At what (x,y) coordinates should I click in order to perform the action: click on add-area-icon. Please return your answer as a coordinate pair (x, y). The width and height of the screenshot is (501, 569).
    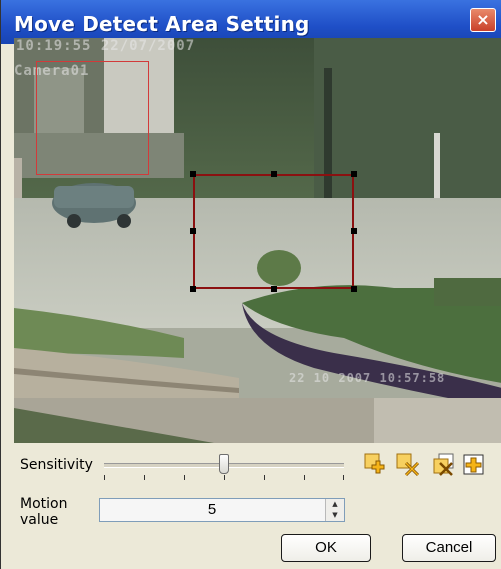
    Looking at the image, I should click on (374, 463).